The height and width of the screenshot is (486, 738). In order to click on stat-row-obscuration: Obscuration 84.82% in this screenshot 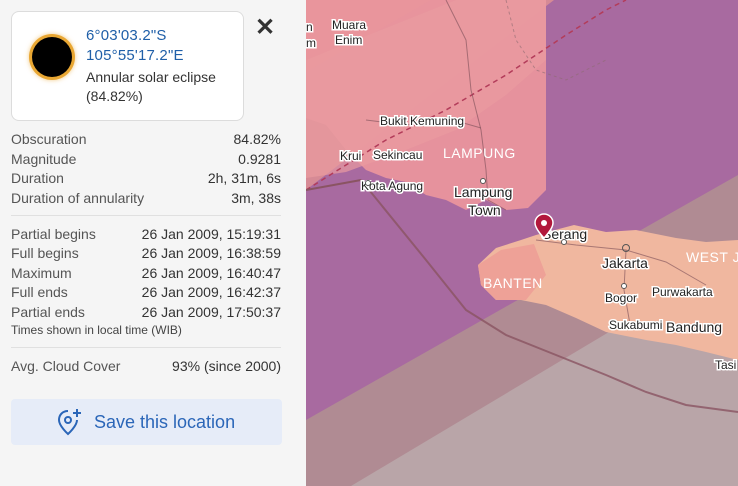, I will do `click(146, 140)`.